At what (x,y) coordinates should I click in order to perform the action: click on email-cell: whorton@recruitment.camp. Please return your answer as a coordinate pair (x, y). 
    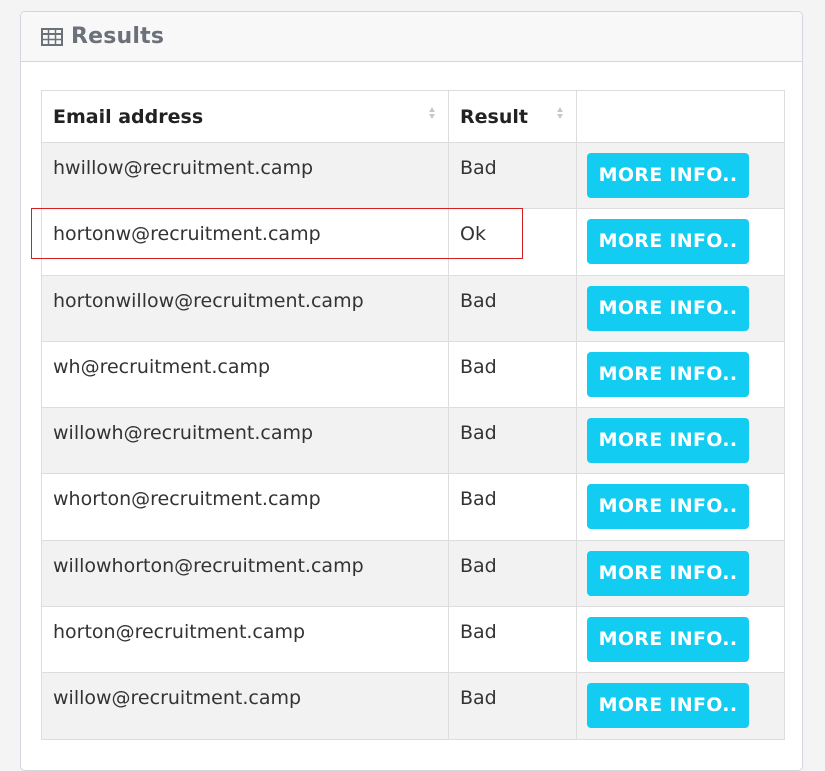
    Looking at the image, I should click on (245, 507).